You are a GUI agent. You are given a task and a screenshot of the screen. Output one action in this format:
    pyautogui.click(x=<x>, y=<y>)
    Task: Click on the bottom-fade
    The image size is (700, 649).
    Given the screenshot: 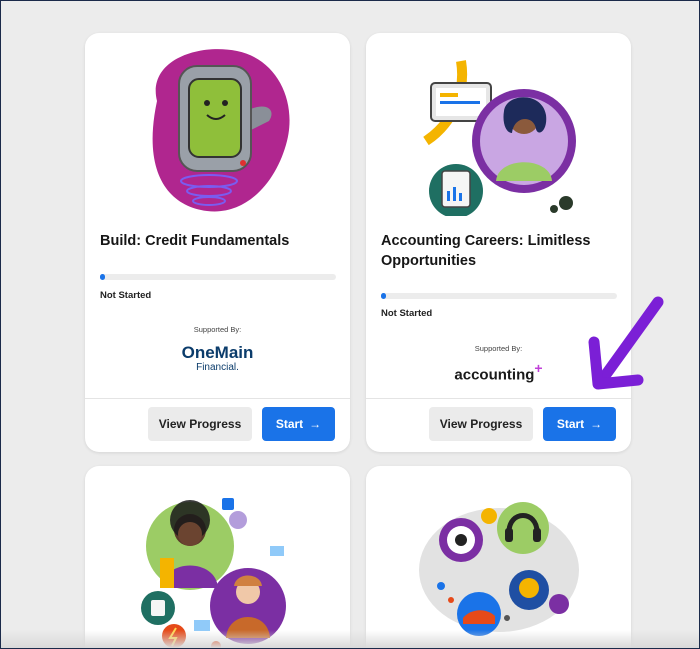 What is the action you would take?
    pyautogui.click(x=350, y=639)
    